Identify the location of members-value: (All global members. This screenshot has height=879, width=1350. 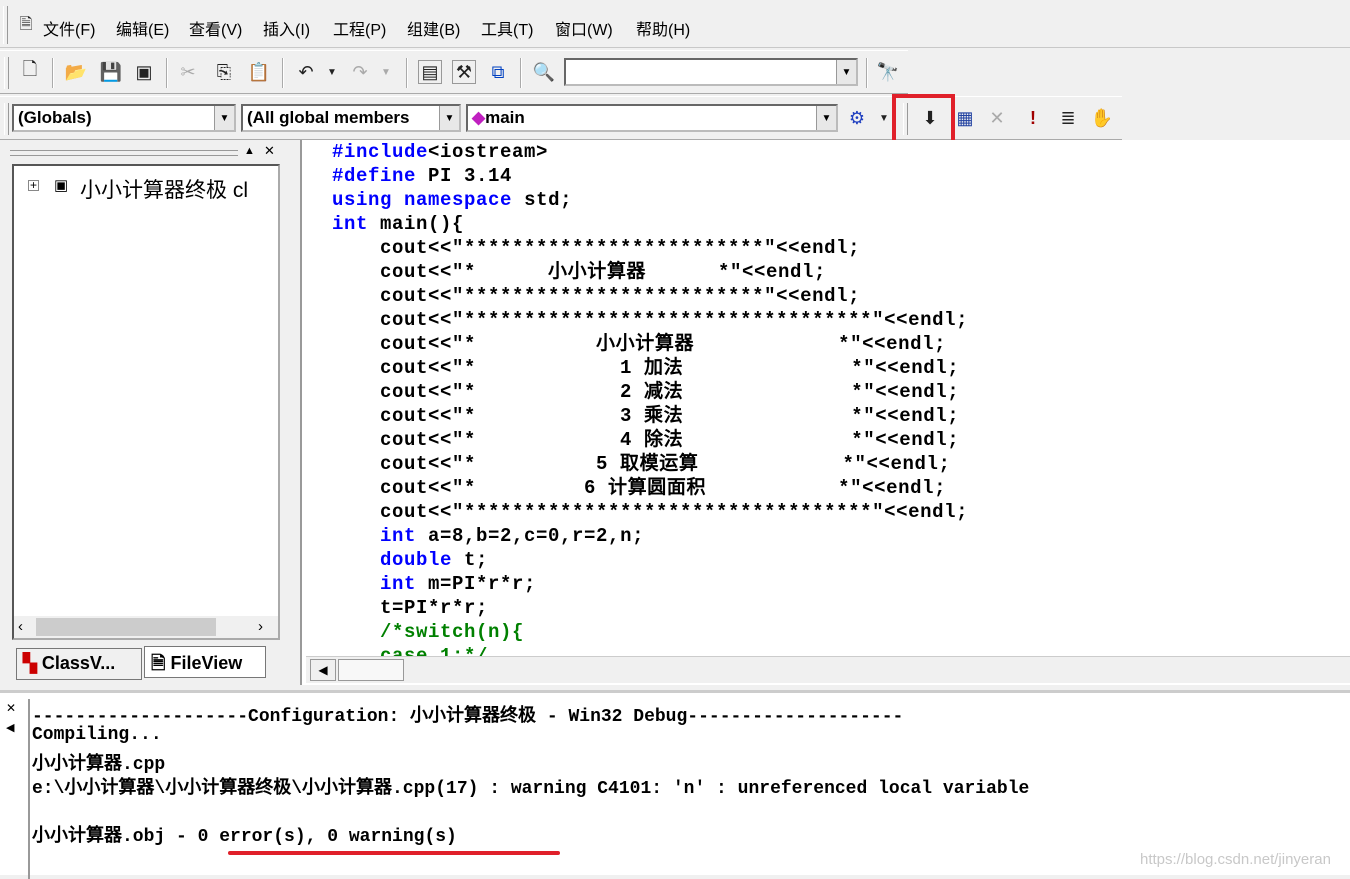
(328, 117).